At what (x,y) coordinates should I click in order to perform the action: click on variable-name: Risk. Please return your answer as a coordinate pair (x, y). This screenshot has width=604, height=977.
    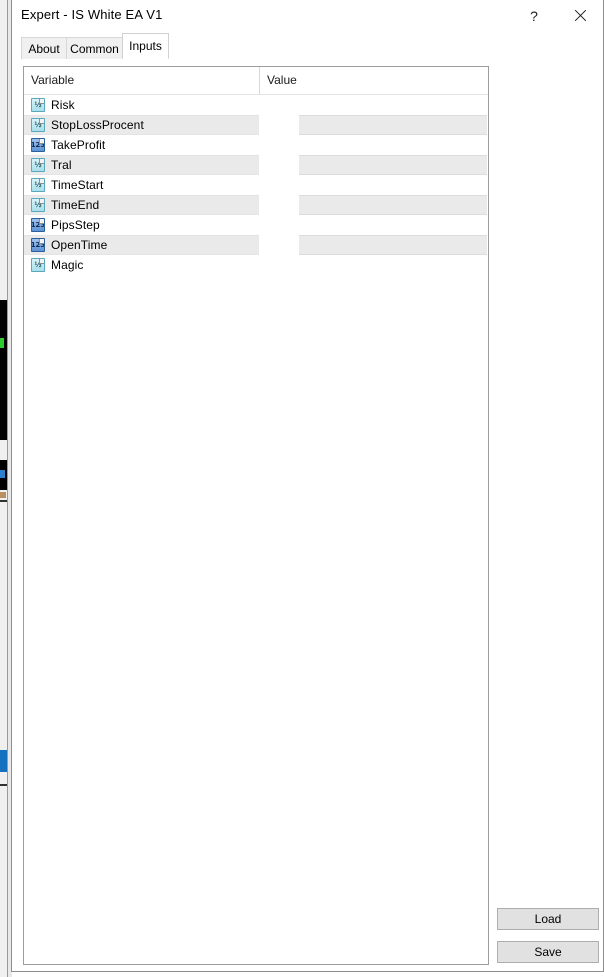
    Looking at the image, I should click on (63, 105).